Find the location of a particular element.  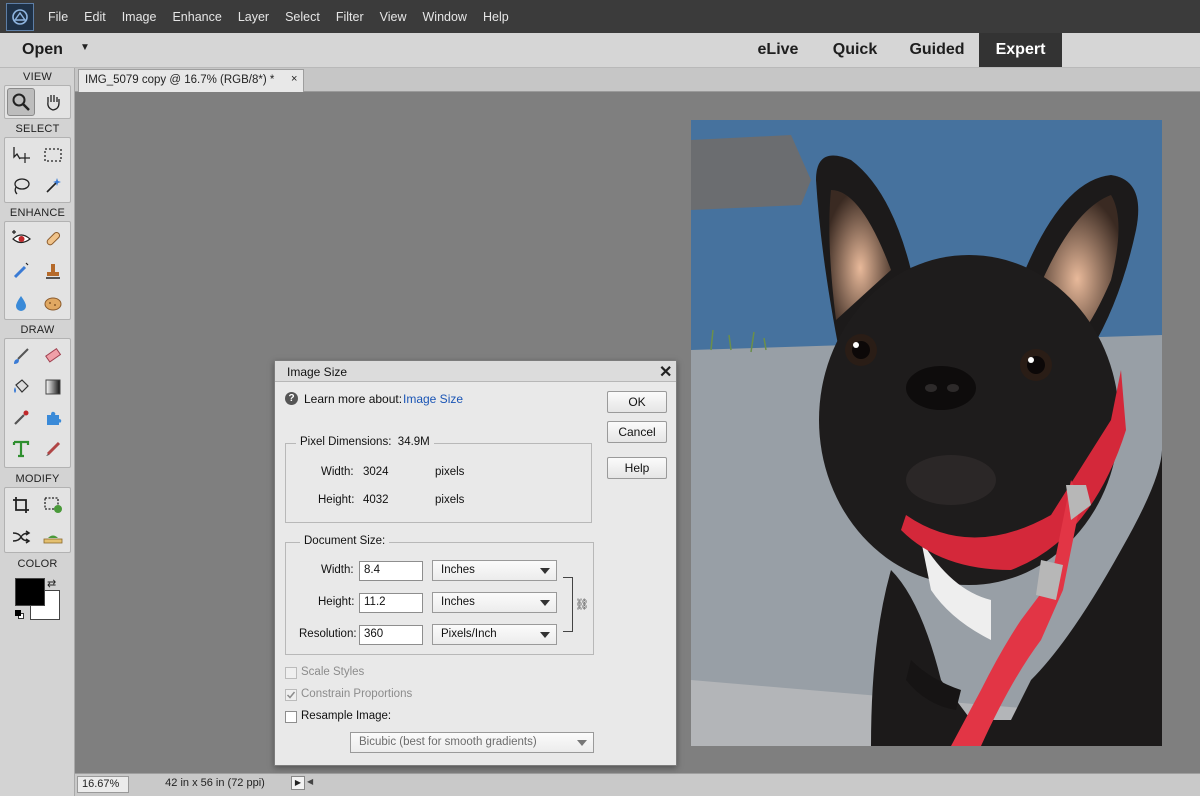

menu-layer: Layer is located at coordinates (253, 17).